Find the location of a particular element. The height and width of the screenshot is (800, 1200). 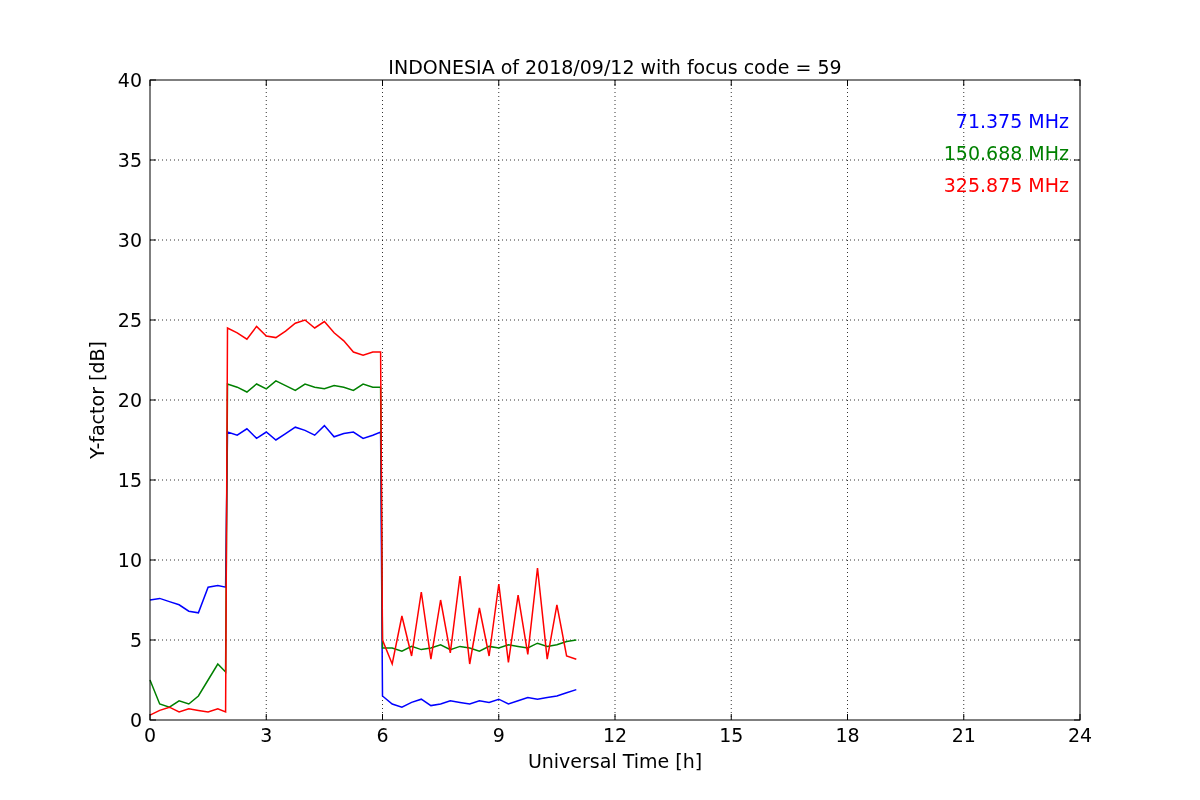

y-axis-label: Y-factor [dB] is located at coordinates (97, 400).